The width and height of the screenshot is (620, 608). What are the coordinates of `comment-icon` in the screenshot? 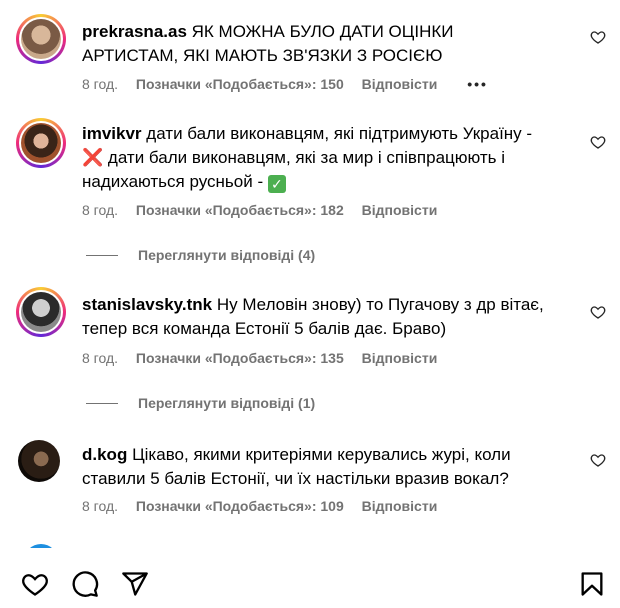 It's located at (85, 584).